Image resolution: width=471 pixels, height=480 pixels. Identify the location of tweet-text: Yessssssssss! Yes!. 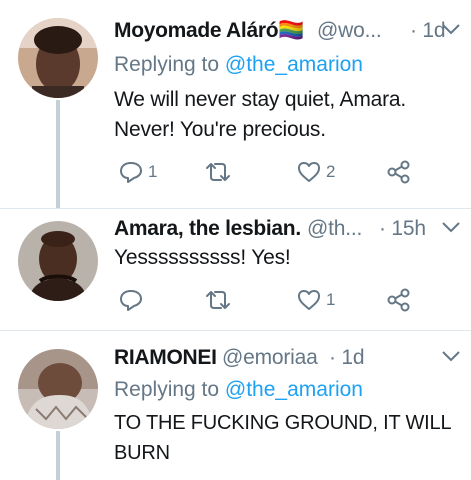
(289, 258).